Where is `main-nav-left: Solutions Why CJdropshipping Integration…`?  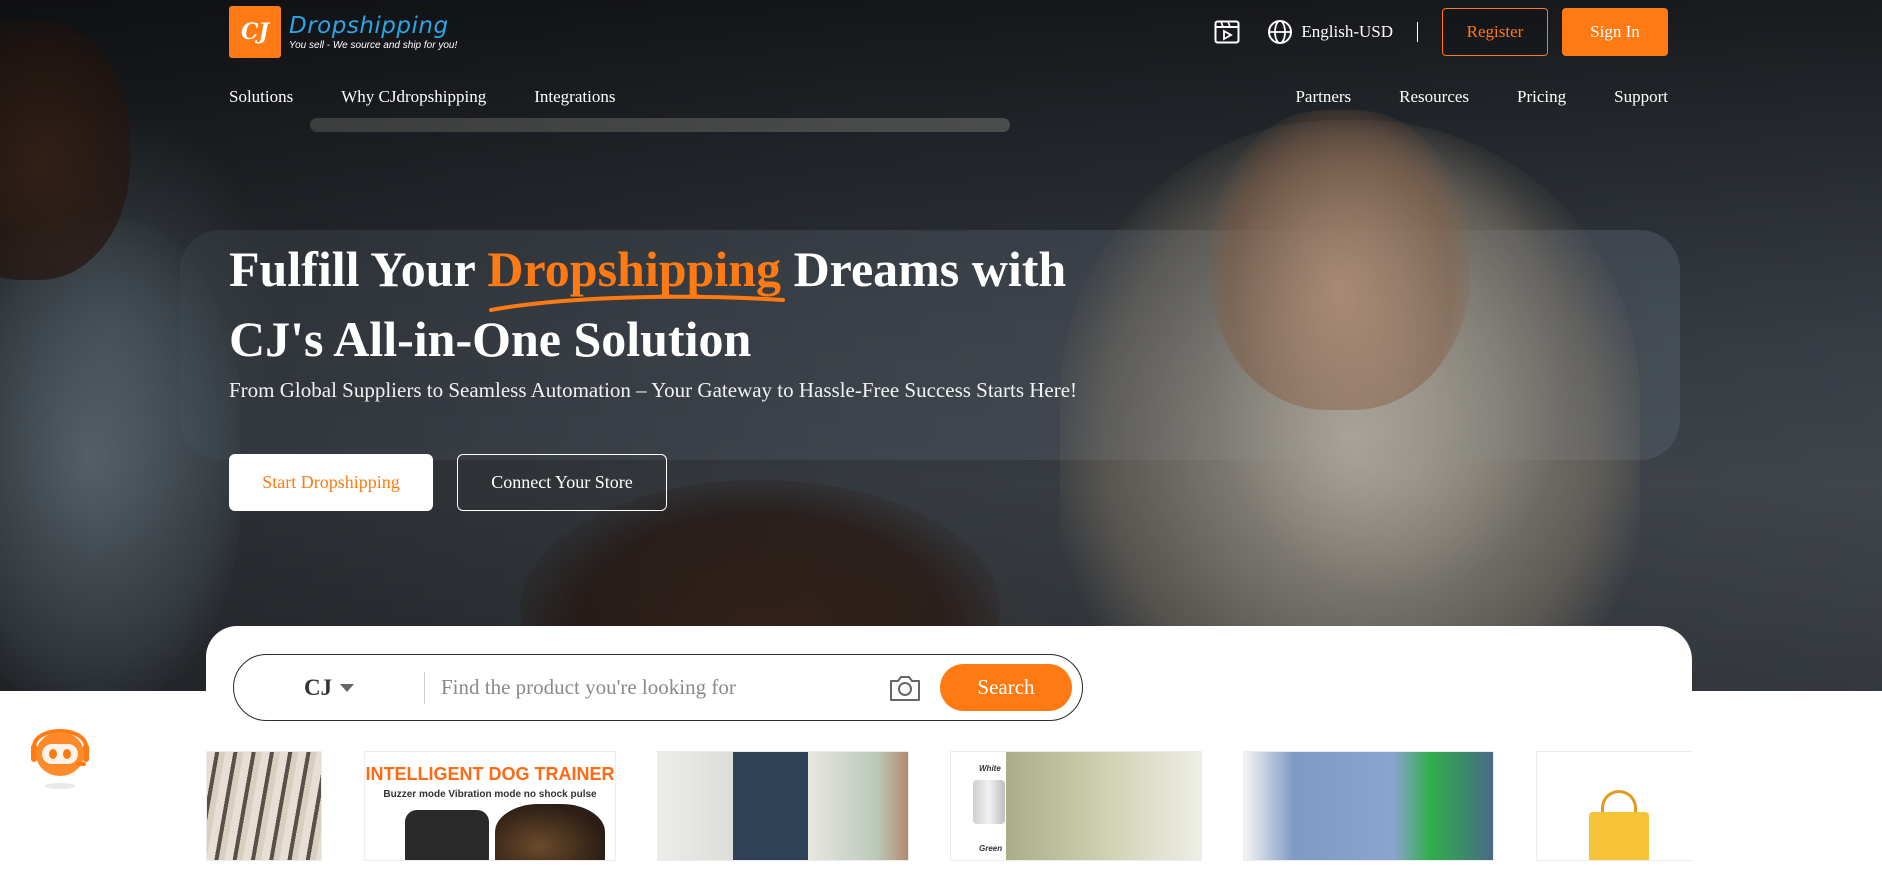 main-nav-left: Solutions Why CJdropshipping Integration… is located at coordinates (422, 97).